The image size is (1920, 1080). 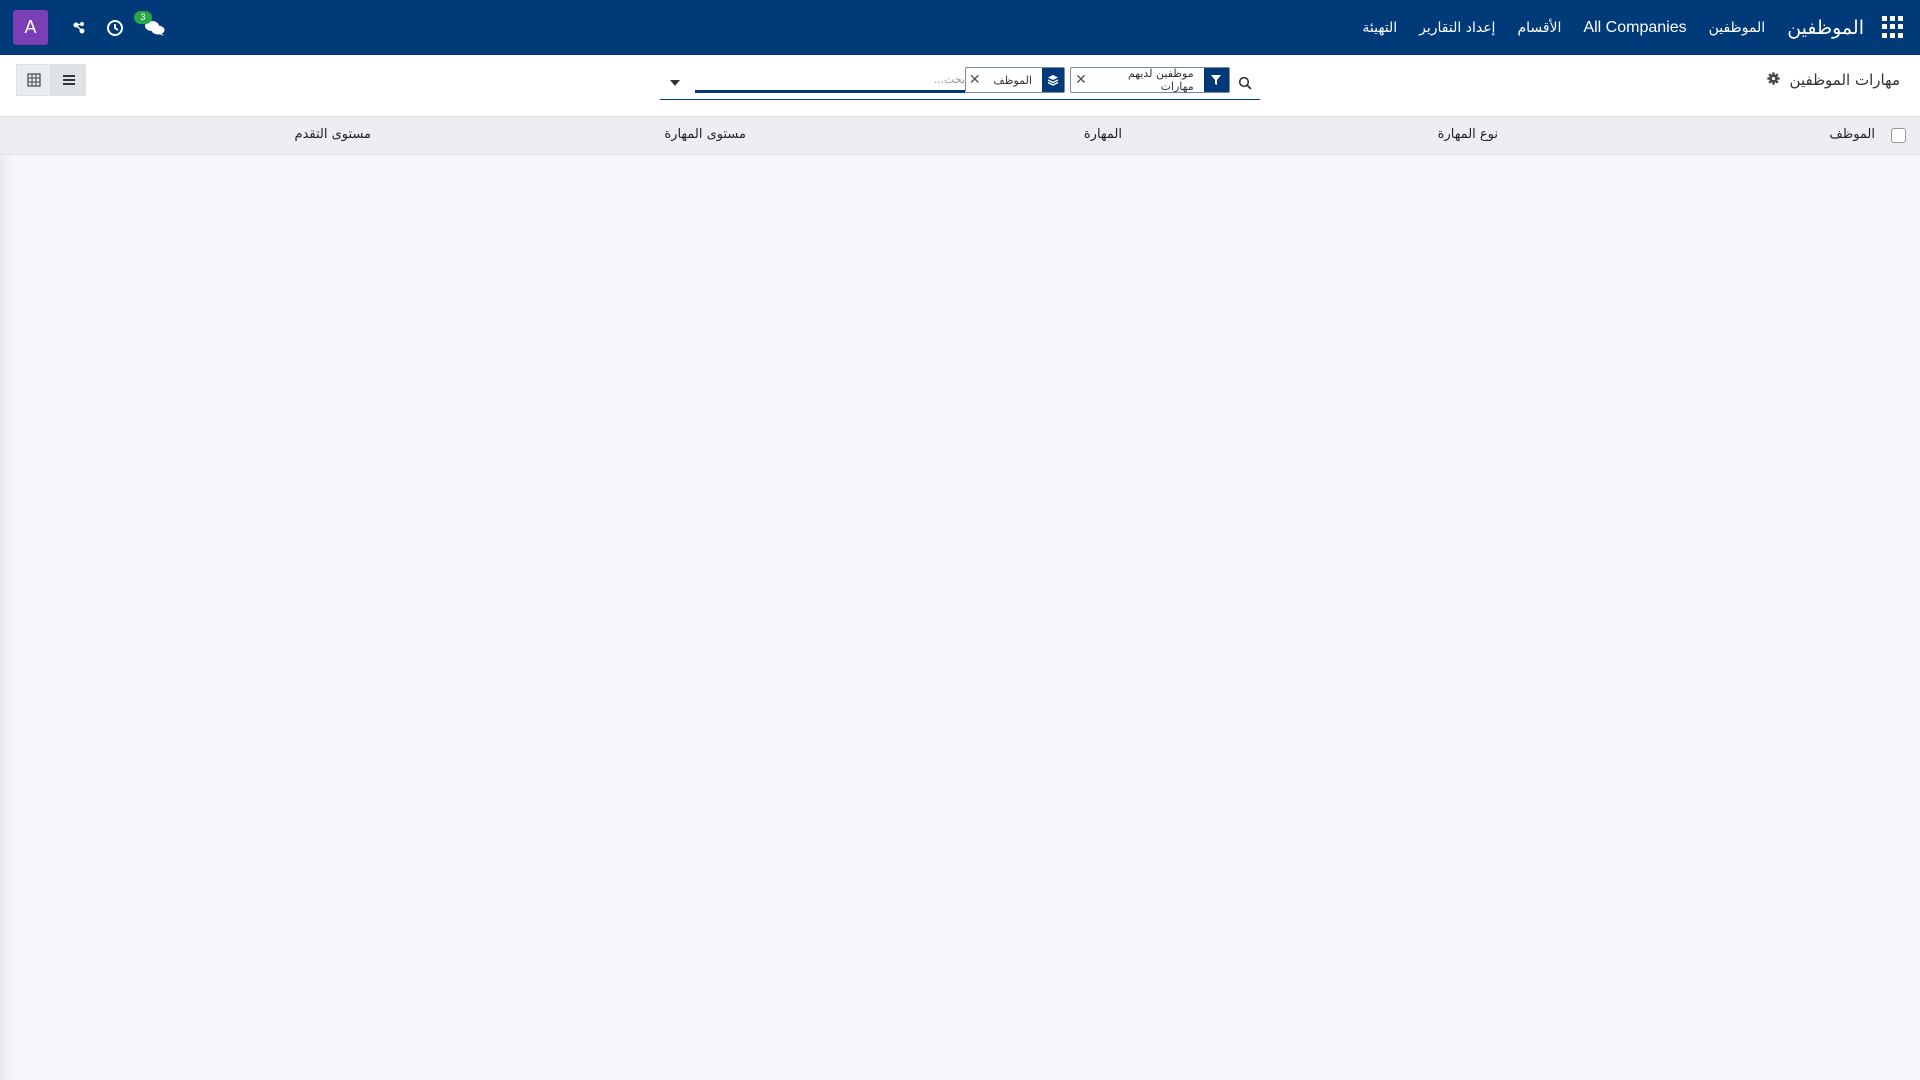 I want to click on breadcrumb: مهارات الموظفين, so click(x=1833, y=80).